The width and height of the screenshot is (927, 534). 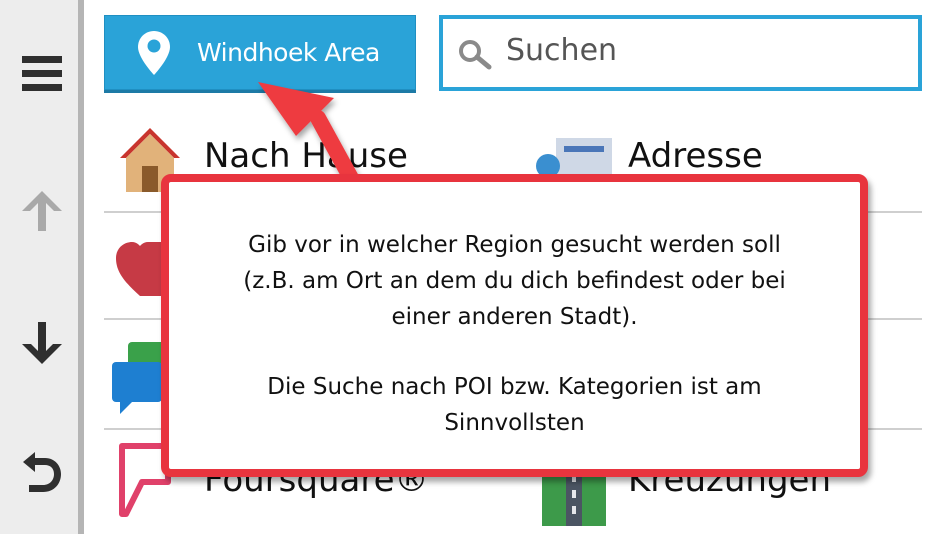 What do you see at coordinates (514, 423) in the screenshot?
I see `callout-text: Sinnvollsten` at bounding box center [514, 423].